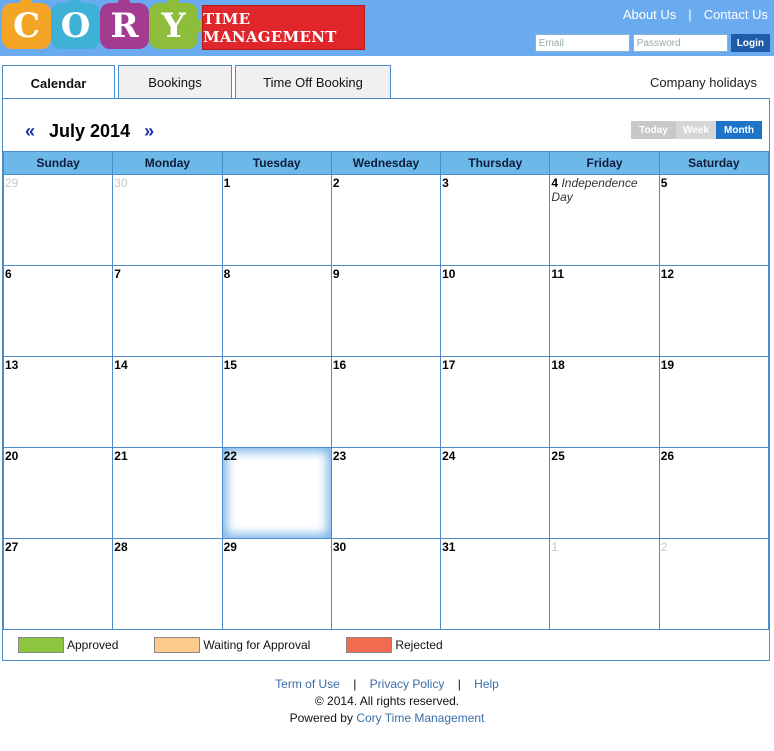 The width and height of the screenshot is (774, 751). Describe the element at coordinates (339, 365) in the screenshot. I see `day-number: 16` at that location.